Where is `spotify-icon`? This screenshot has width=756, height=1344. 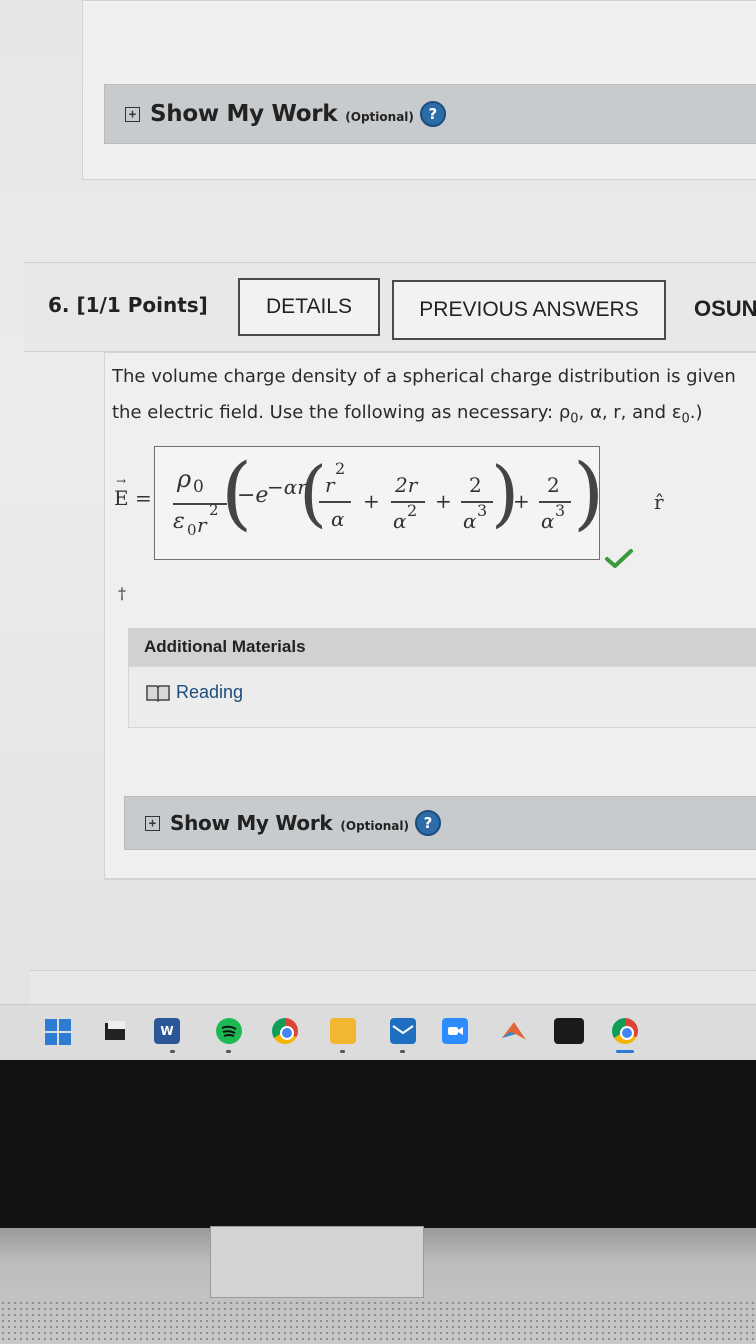 spotify-icon is located at coordinates (229, 1031).